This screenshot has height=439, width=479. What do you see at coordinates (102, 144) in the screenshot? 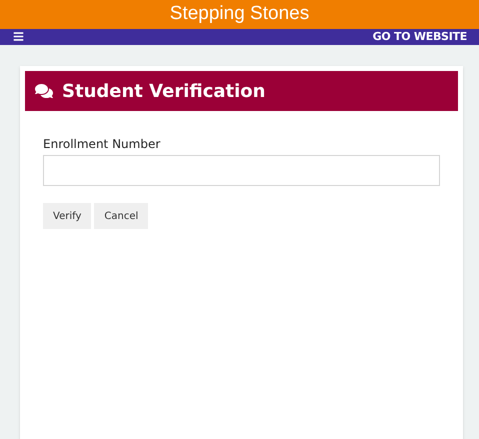
I see `field-label: Enrollment Number` at bounding box center [102, 144].